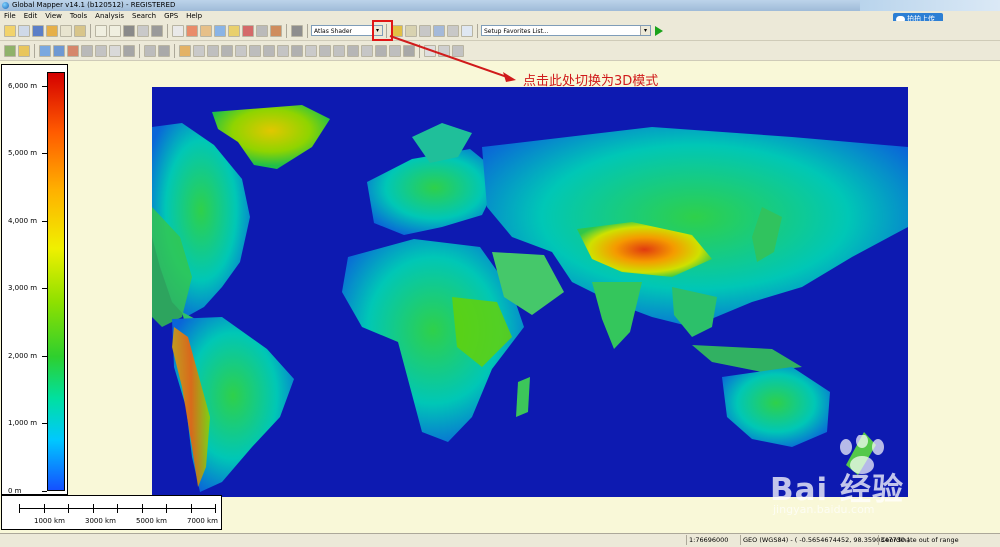  I want to click on baidu-watermark: Bai 经验 jingyan.baidu.com, so click(870, 480).